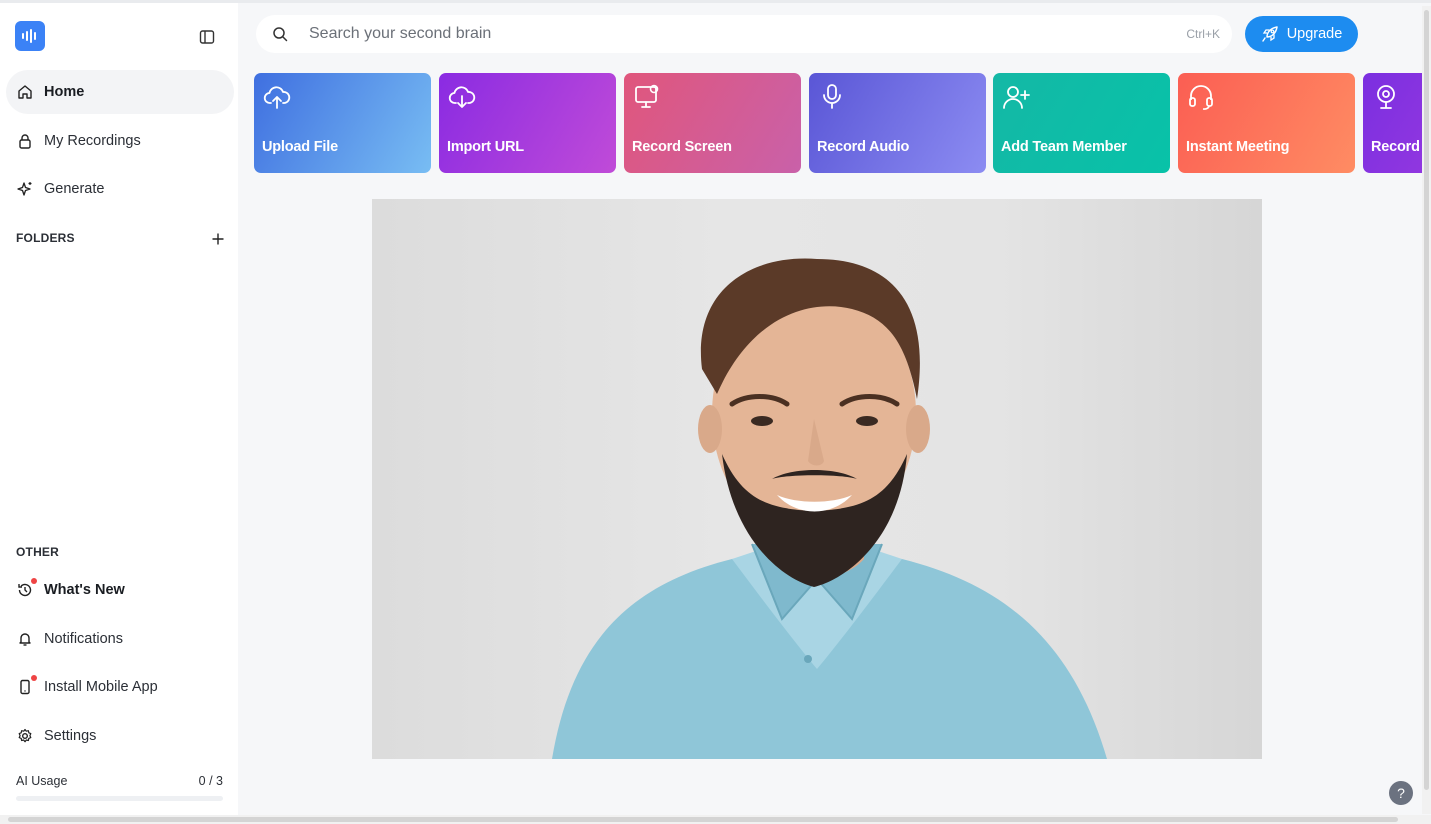 This screenshot has width=1431, height=824. Describe the element at coordinates (1392, 123) in the screenshot. I see `record-video-card: Record Video` at that location.